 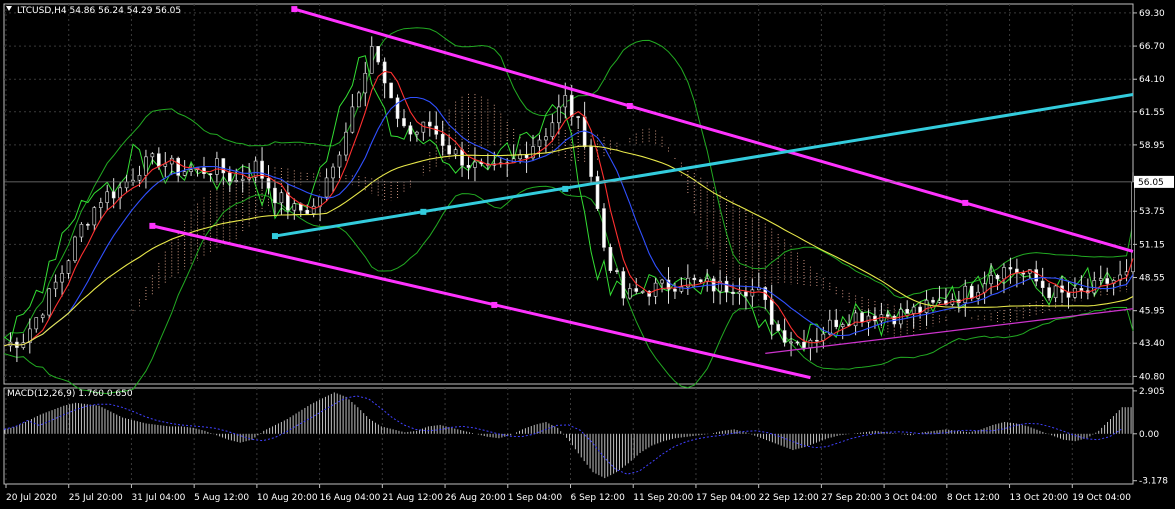 What do you see at coordinates (1152, 14) in the screenshot?
I see `y-tick-label: 69.30` at bounding box center [1152, 14].